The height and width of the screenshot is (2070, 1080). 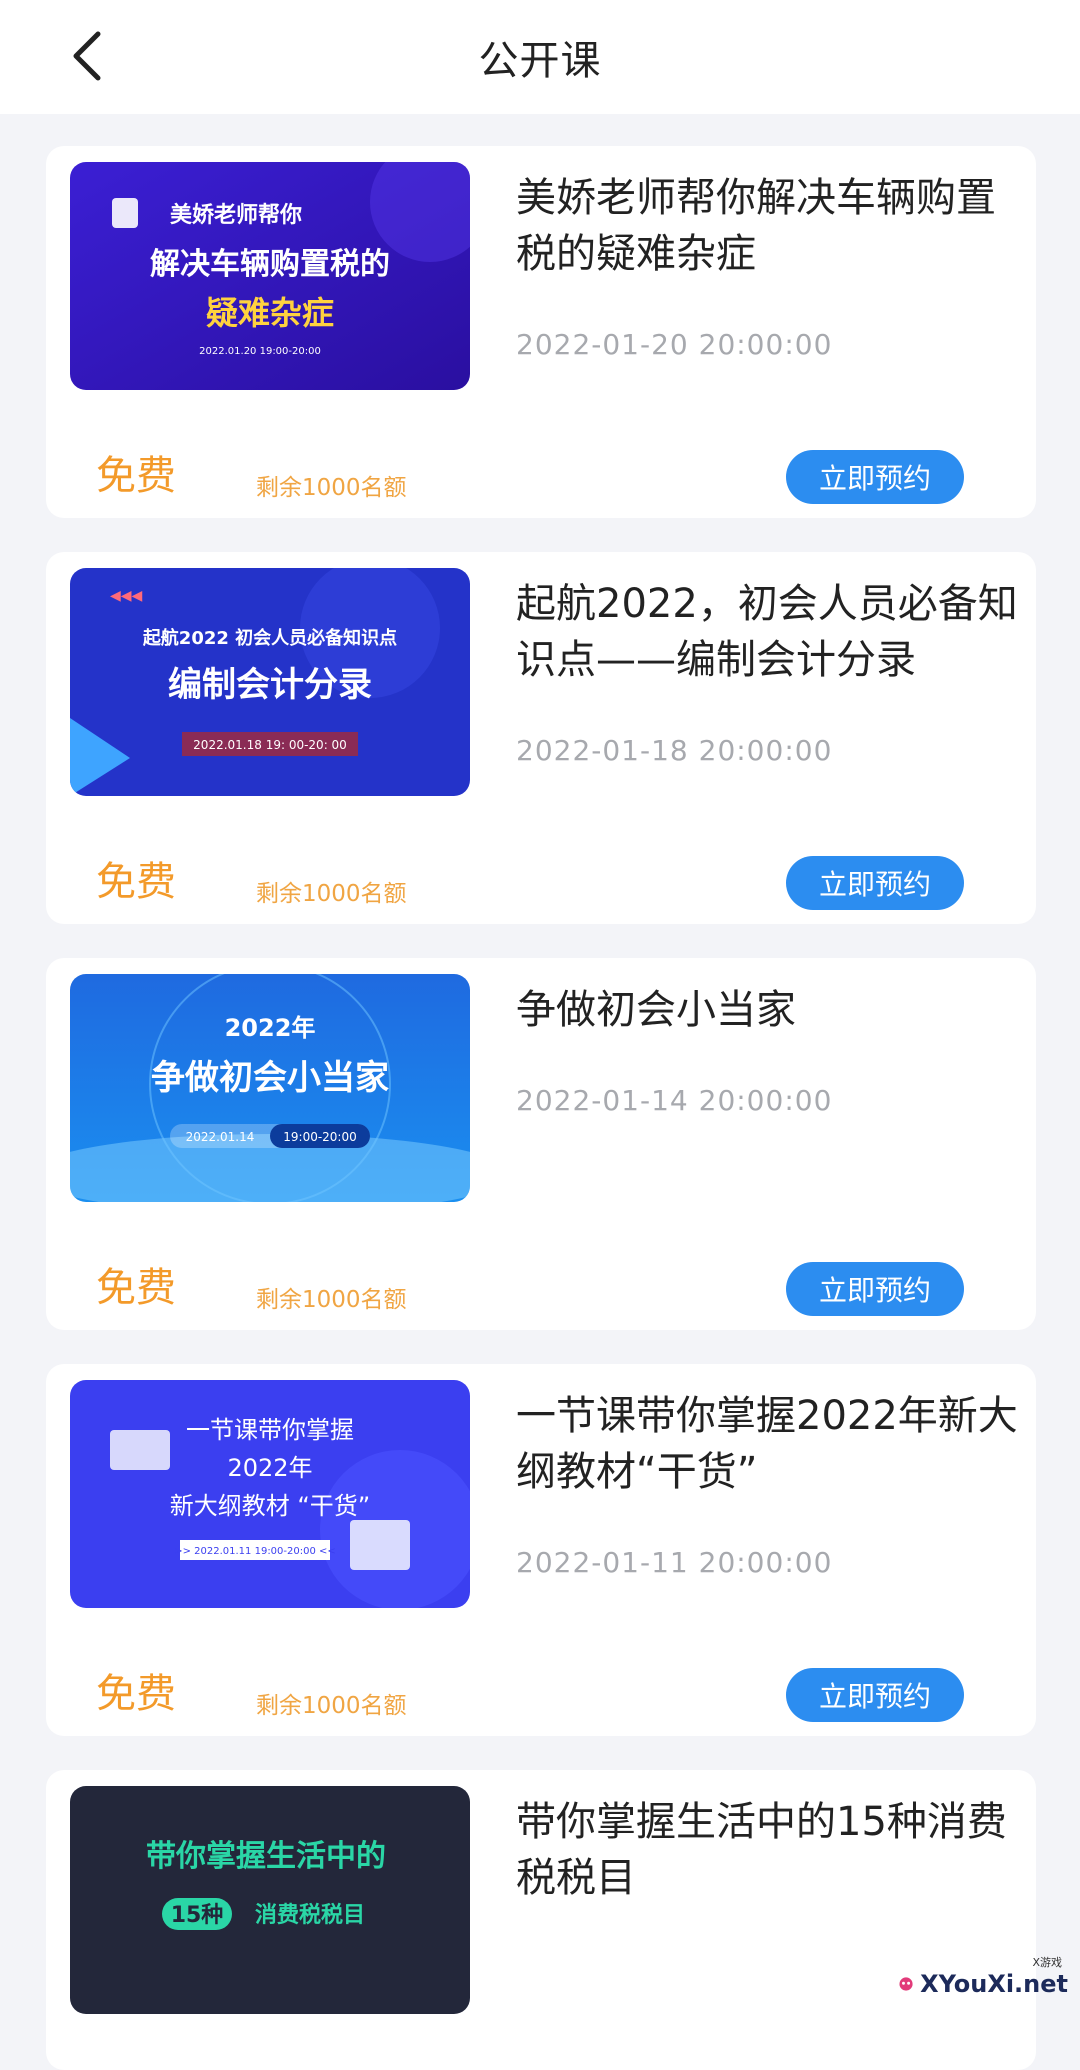 What do you see at coordinates (270, 313) in the screenshot?
I see `svg-text: 疑难杂症` at bounding box center [270, 313].